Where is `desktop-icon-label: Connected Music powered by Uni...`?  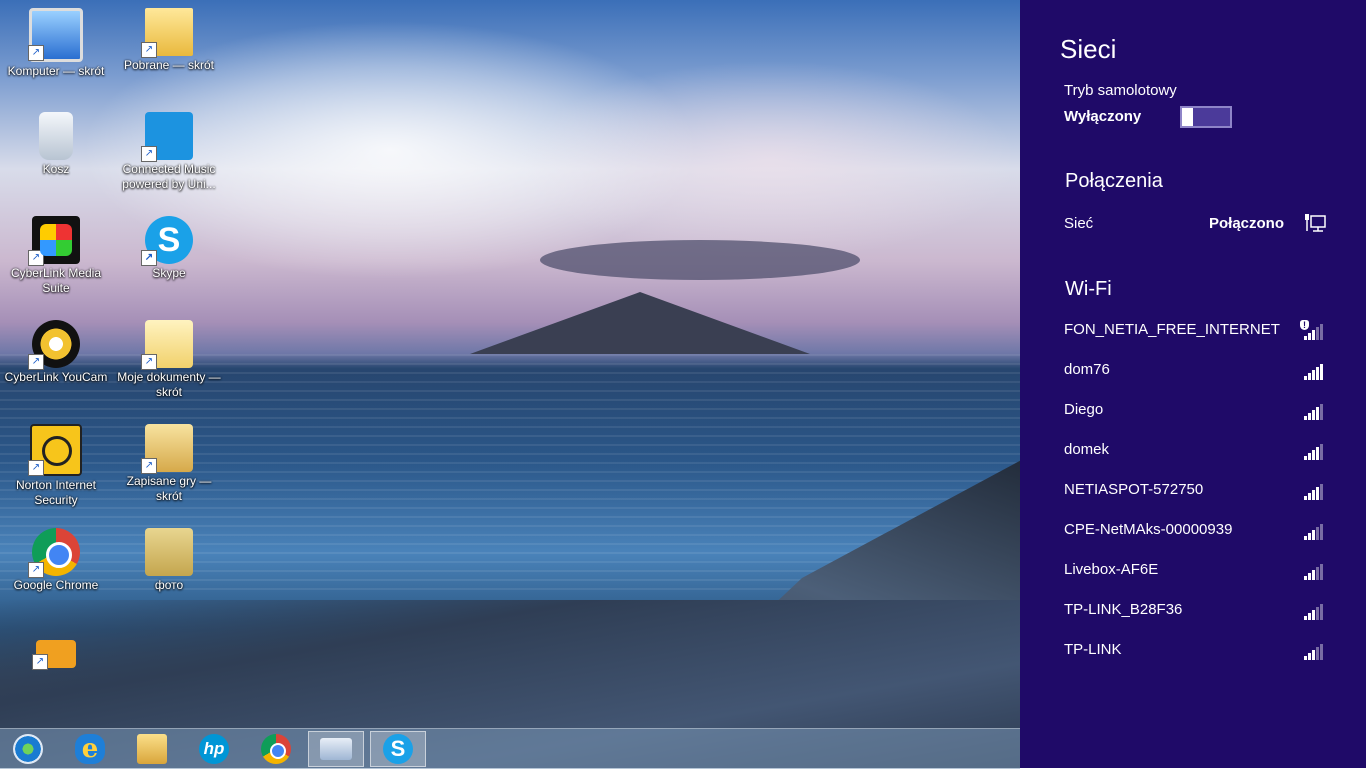 desktop-icon-label: Connected Music powered by Uni... is located at coordinates (169, 176).